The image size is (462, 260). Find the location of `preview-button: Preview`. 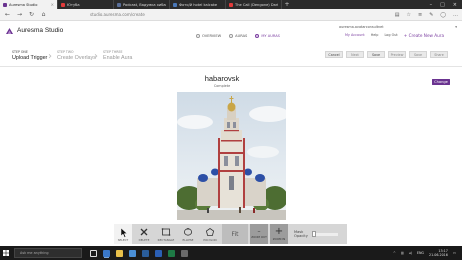

preview-button: Preview is located at coordinates (397, 54).